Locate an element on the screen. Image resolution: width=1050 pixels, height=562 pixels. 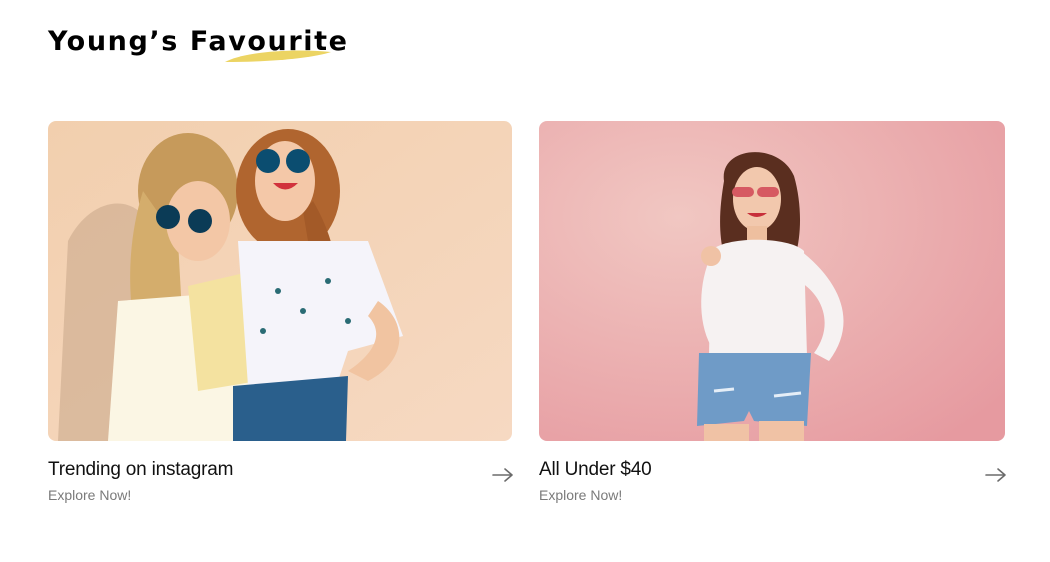
card-title-under-40: All Under $40 is located at coordinates (595, 470).